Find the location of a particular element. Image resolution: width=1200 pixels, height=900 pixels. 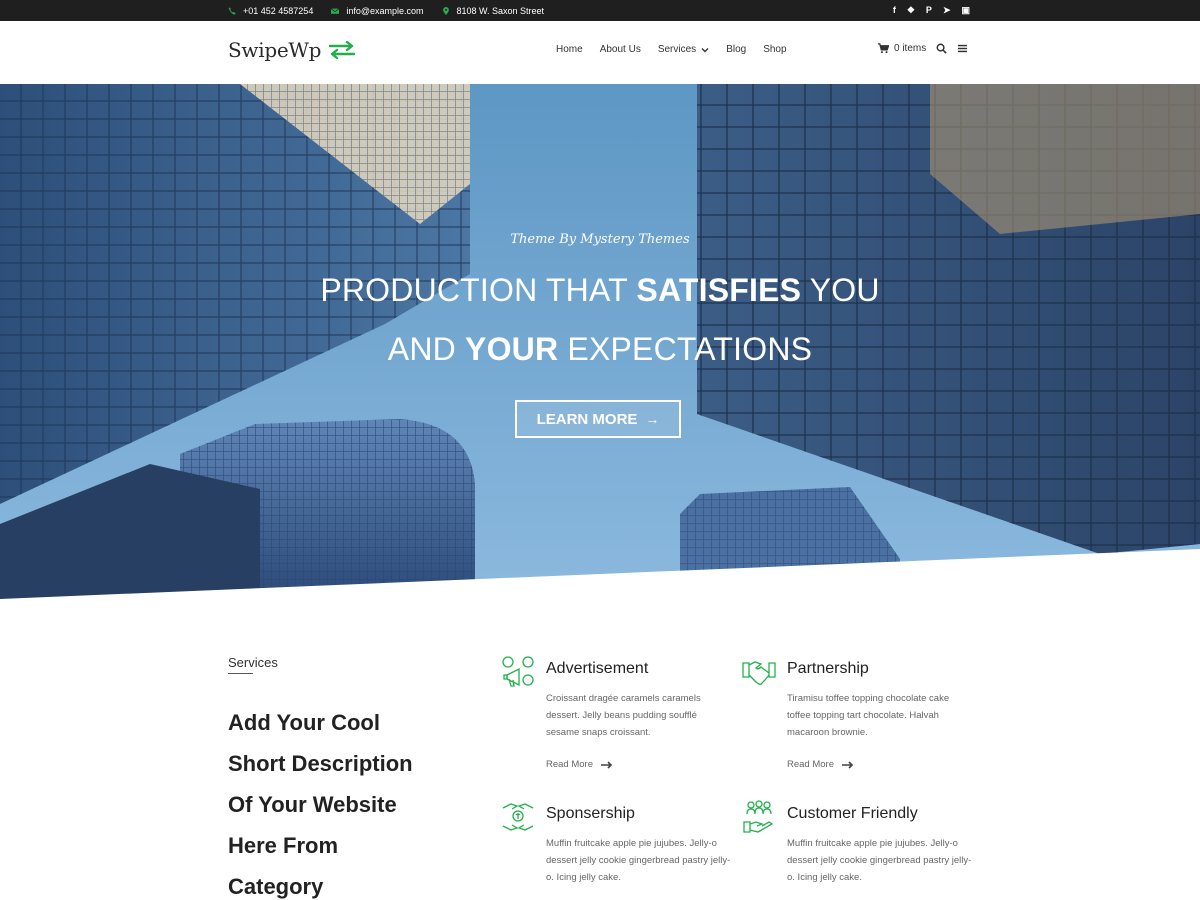

nav-shop: Shop is located at coordinates (774, 49).